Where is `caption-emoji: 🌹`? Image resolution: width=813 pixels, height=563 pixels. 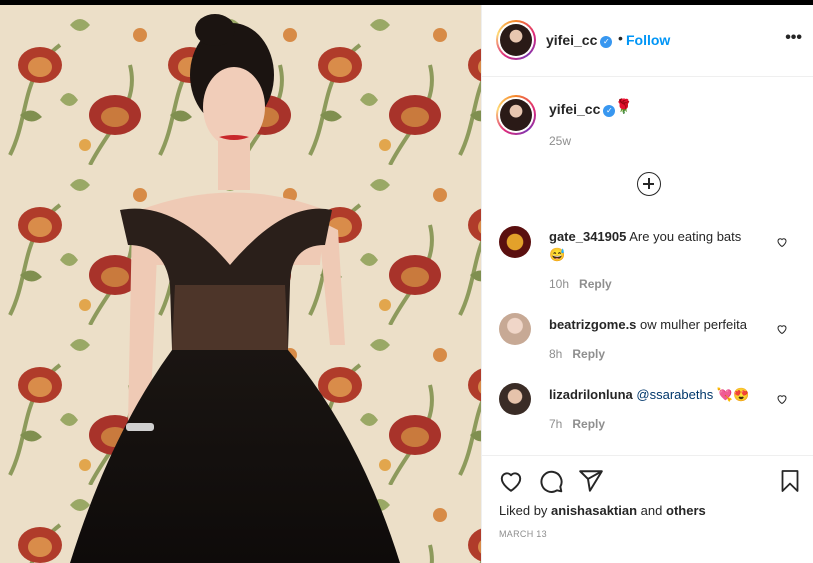 caption-emoji: 🌹 is located at coordinates (624, 106).